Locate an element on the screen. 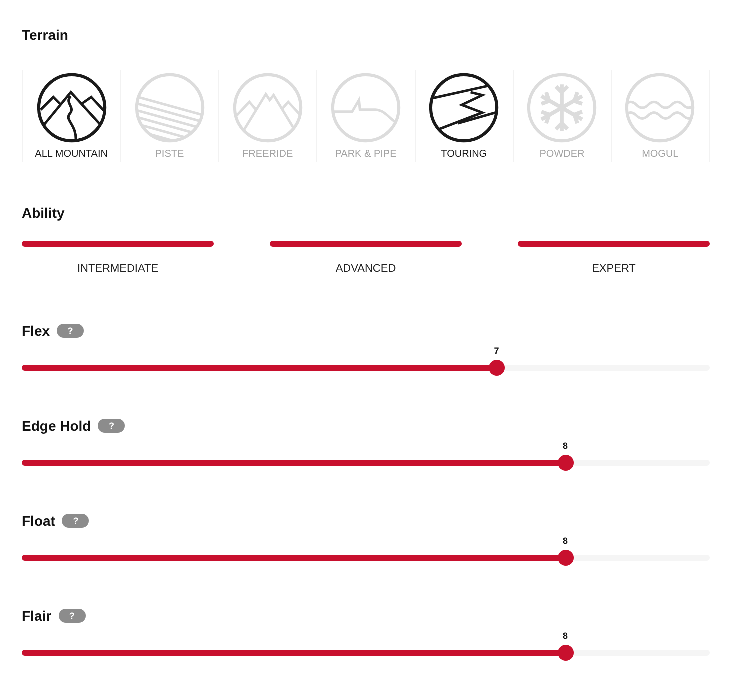 The image size is (750, 689). rating-label: Flex is located at coordinates (36, 331).